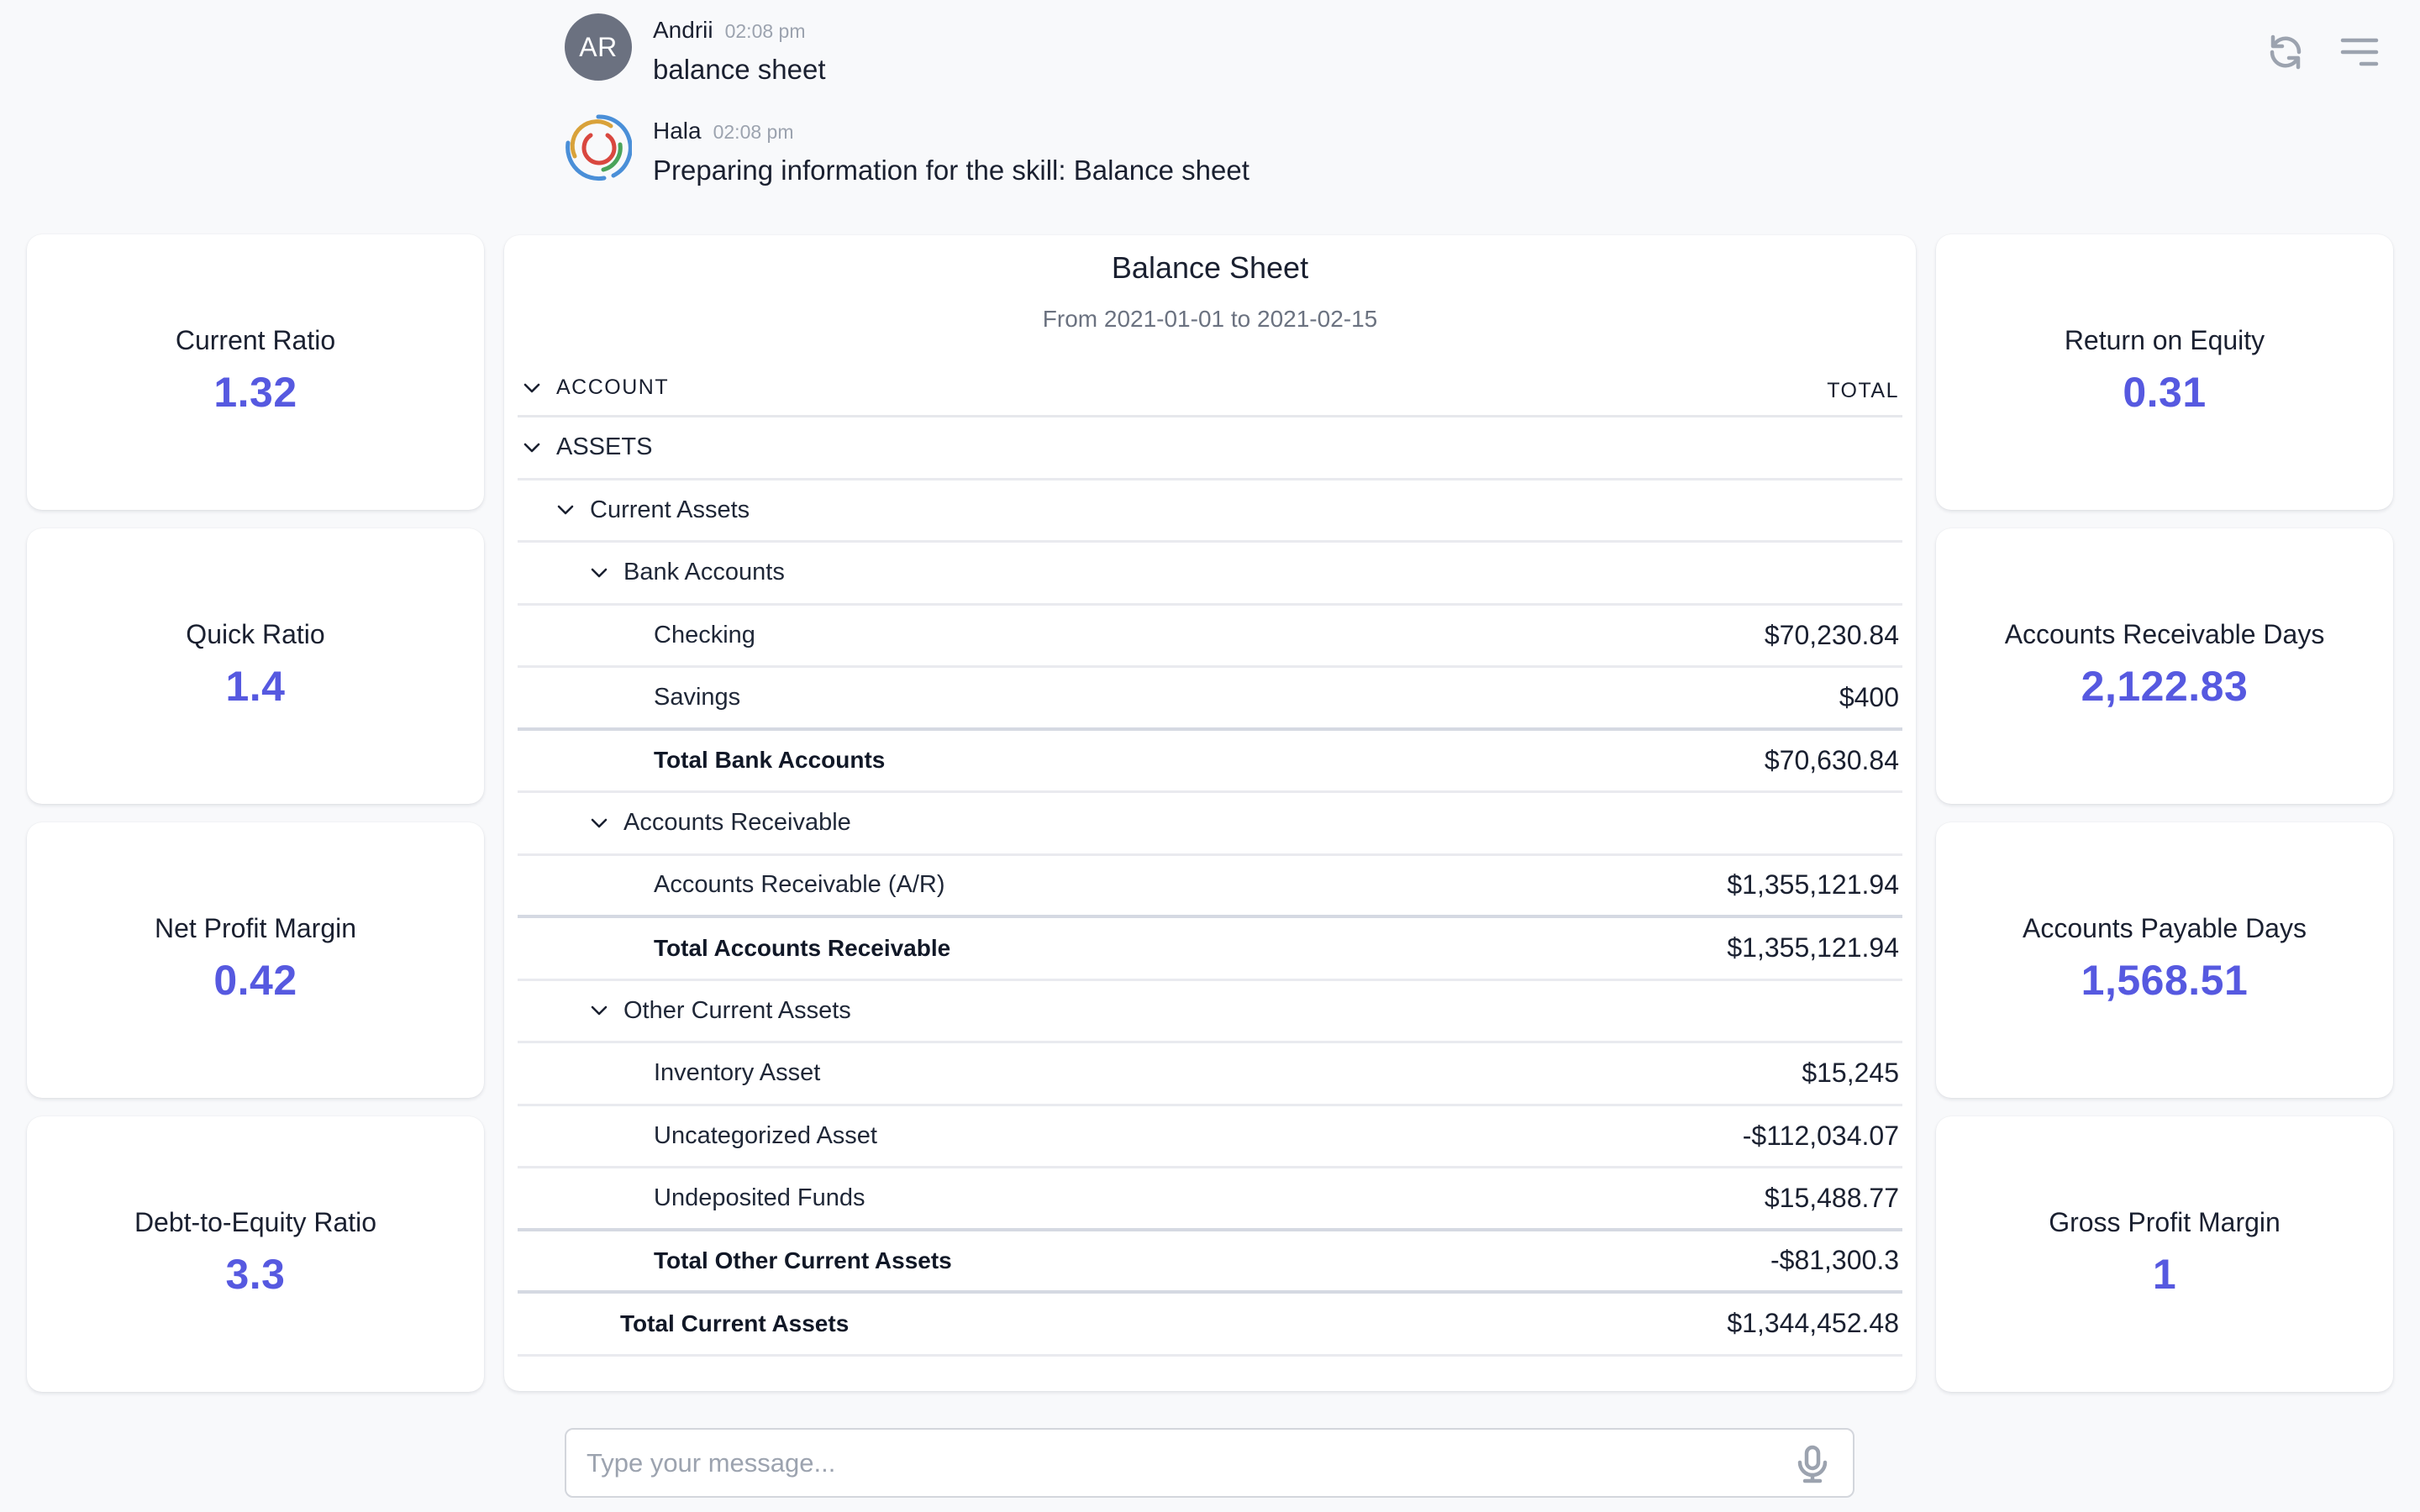 The image size is (2420, 1512). I want to click on message-meta: Hala 02:08 pm, so click(723, 131).